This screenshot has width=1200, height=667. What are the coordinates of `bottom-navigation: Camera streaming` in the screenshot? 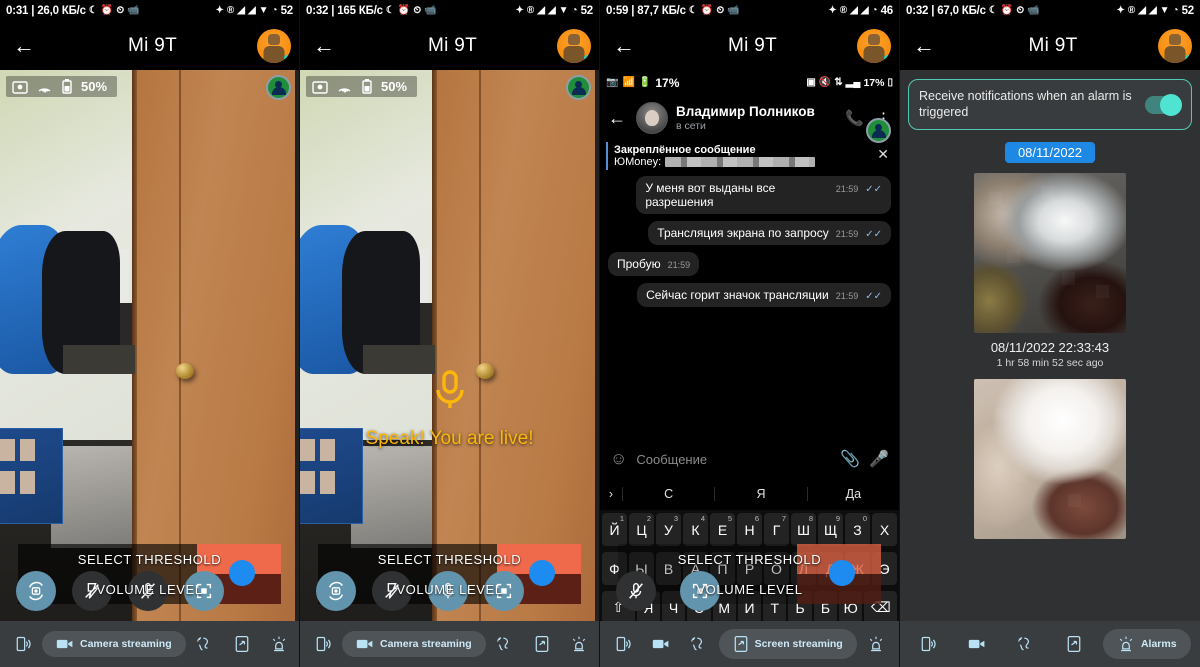 It's located at (449, 644).